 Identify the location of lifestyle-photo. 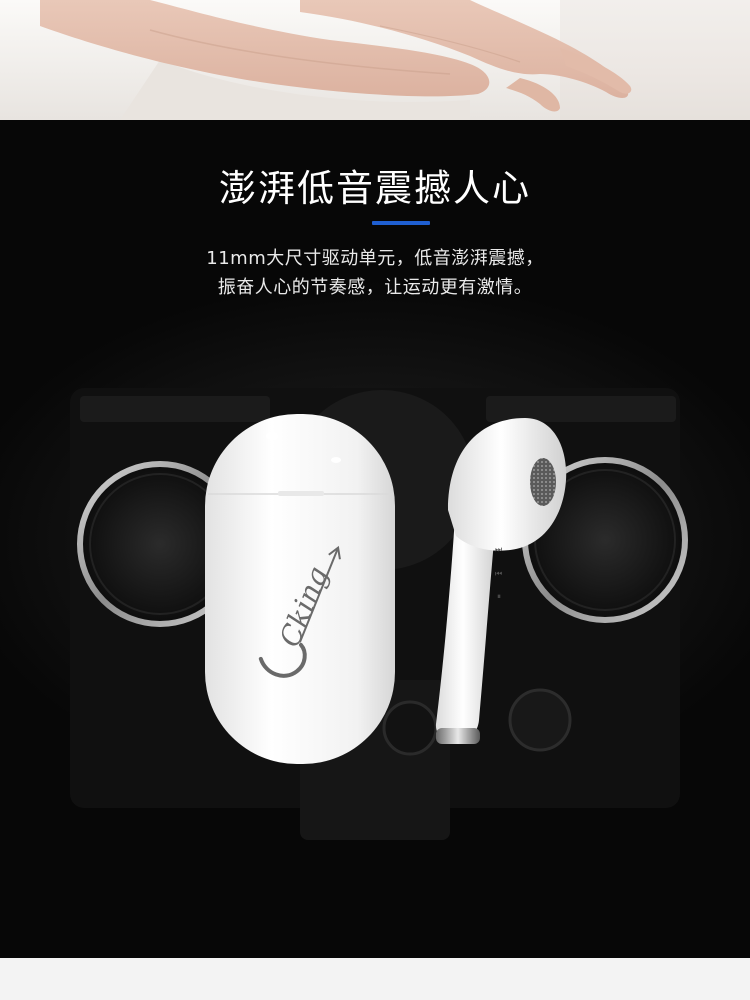
(375, 60).